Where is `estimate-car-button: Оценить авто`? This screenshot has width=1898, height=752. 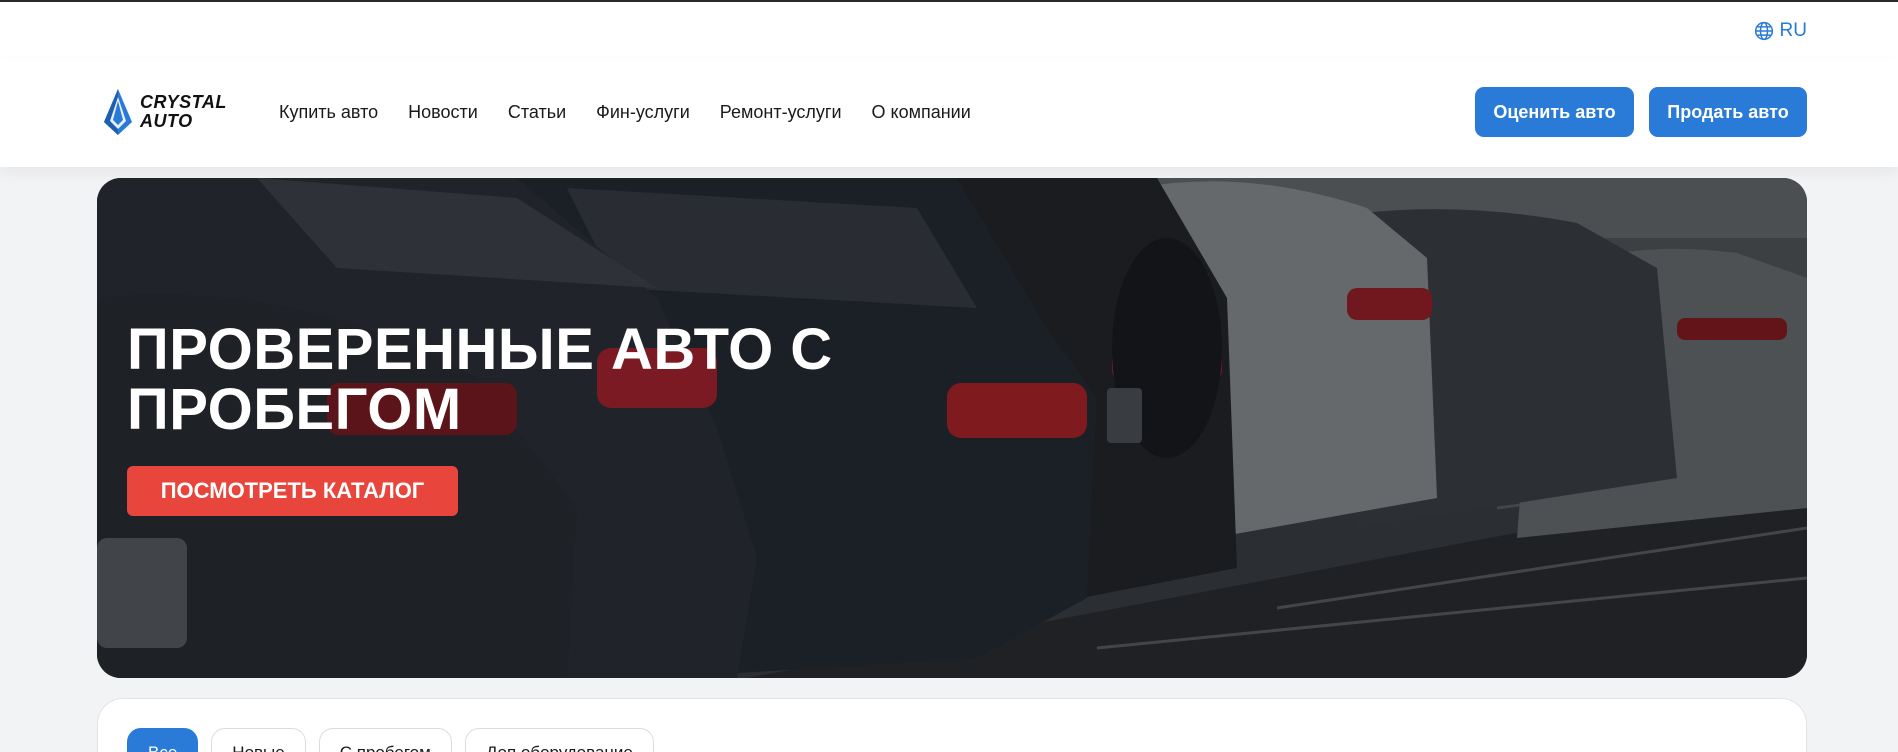 estimate-car-button: Оценить авто is located at coordinates (1554, 112).